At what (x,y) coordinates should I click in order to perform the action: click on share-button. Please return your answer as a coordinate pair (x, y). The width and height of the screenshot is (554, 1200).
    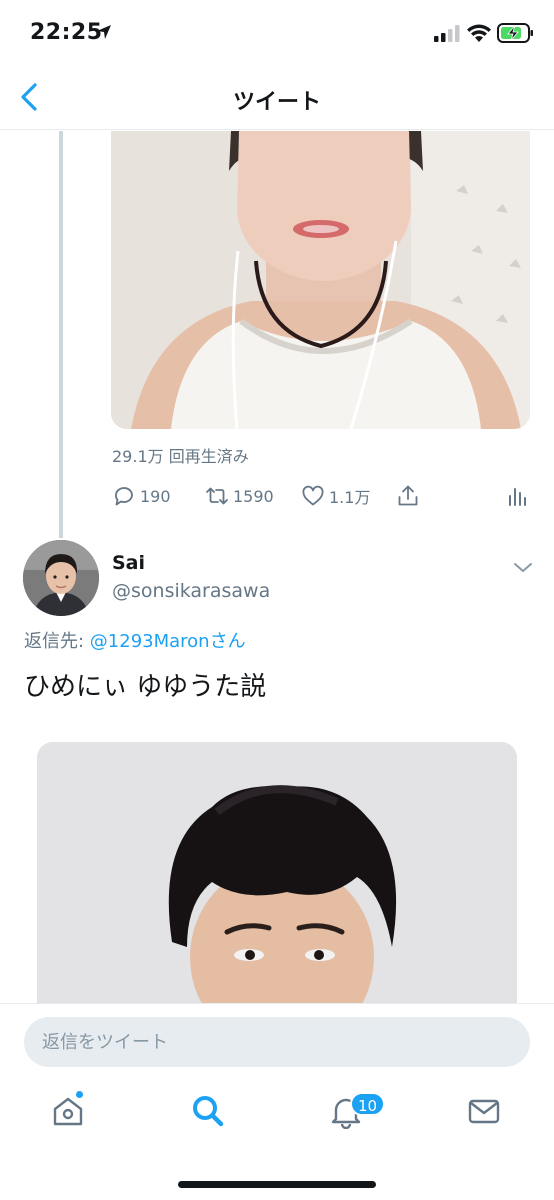
    Looking at the image, I should click on (410, 496).